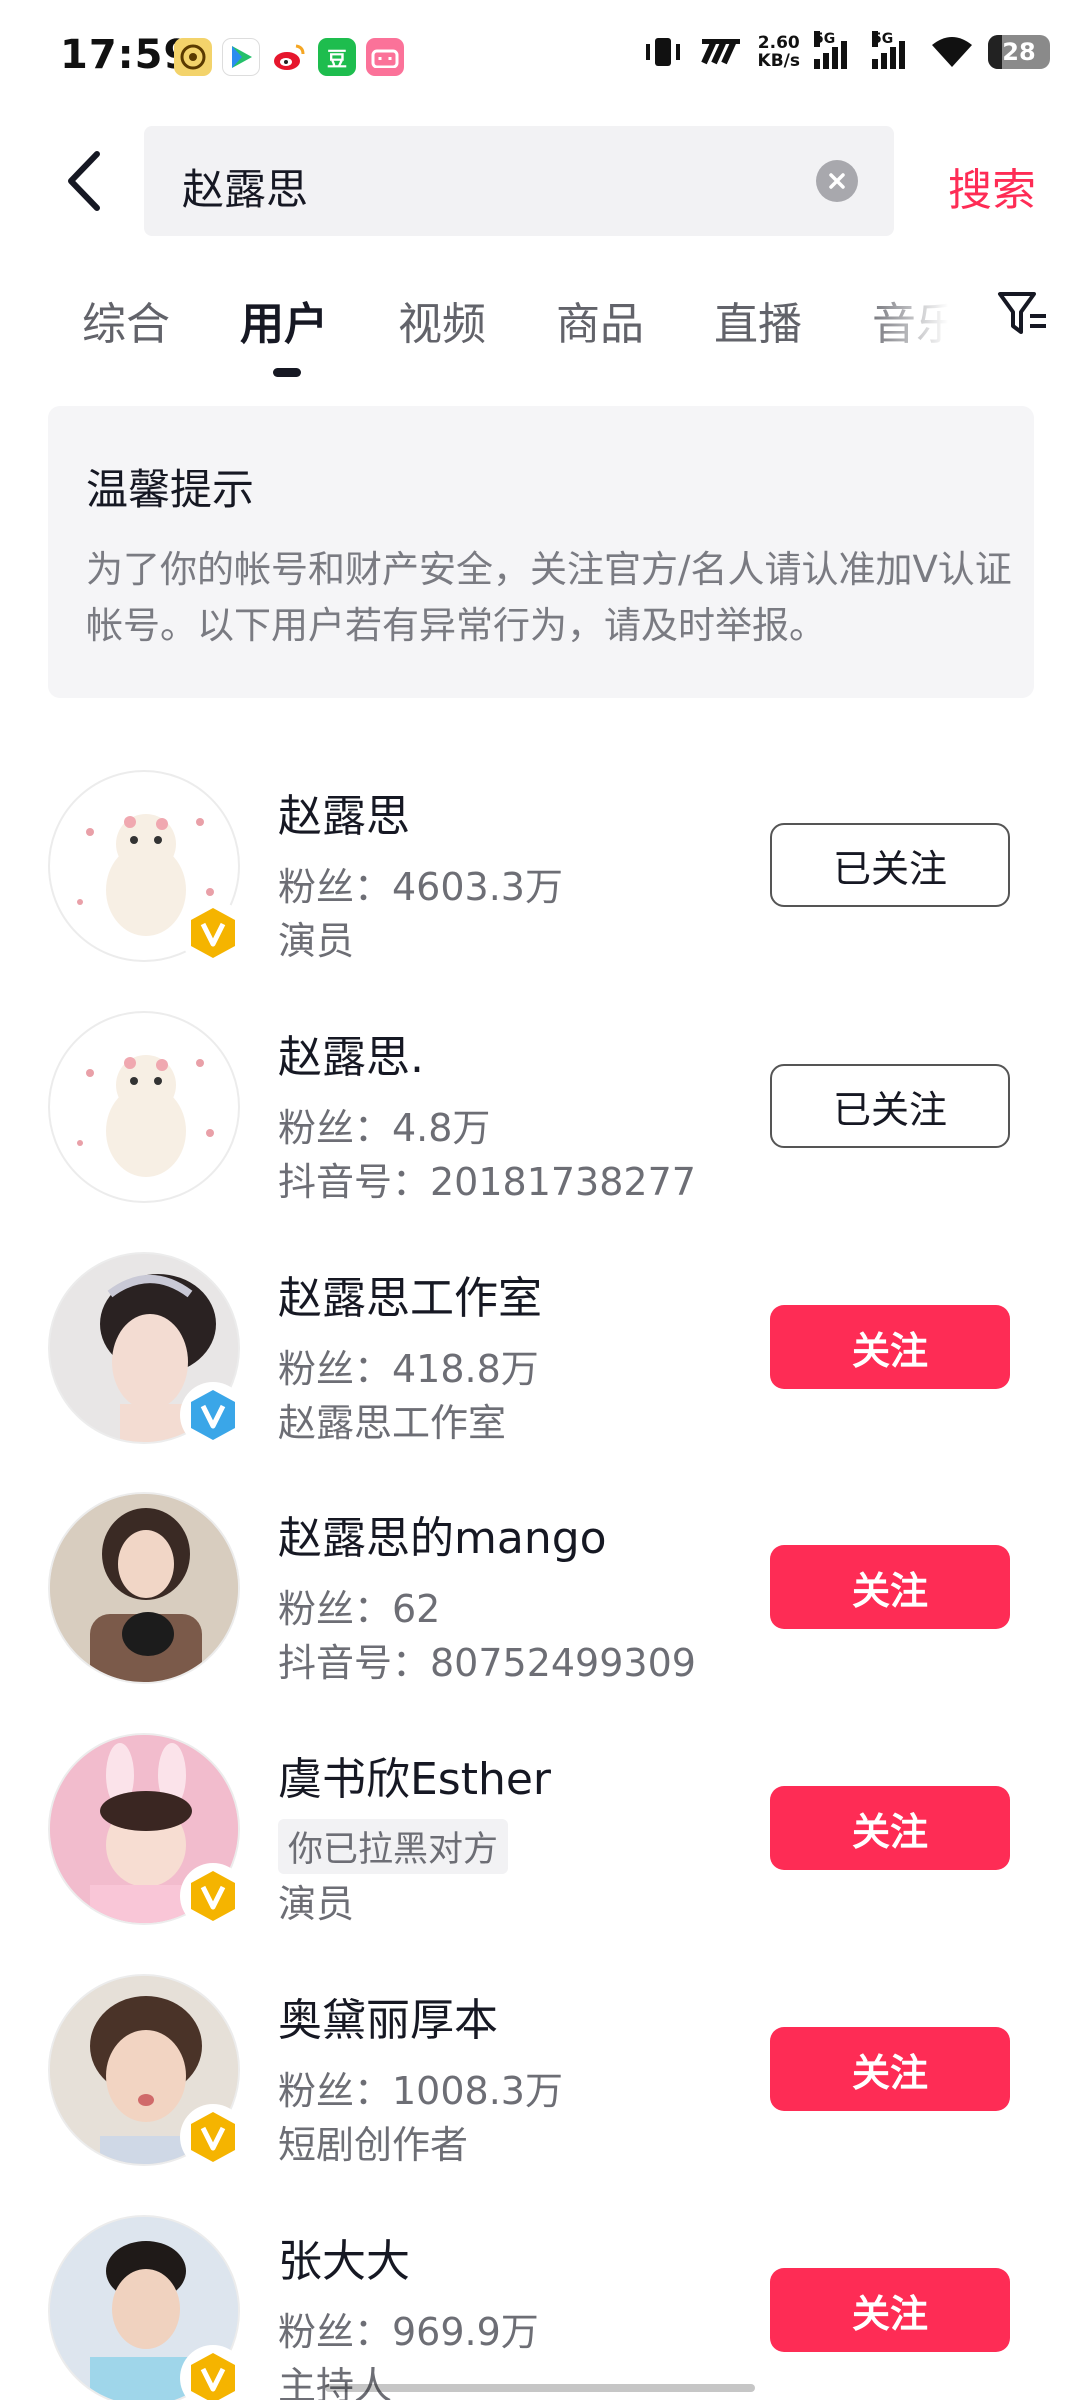 This screenshot has width=1080, height=2400. What do you see at coordinates (126, 320) in the screenshot?
I see `tab-overall: 综合` at bounding box center [126, 320].